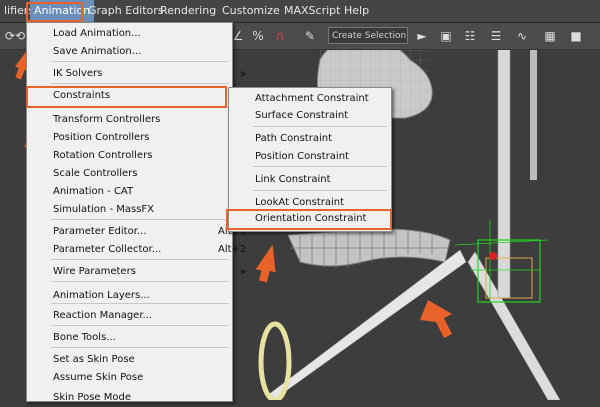 The width and height of the screenshot is (600, 407). I want to click on animation-menu-item: IK Solvers ▶, so click(137, 74).